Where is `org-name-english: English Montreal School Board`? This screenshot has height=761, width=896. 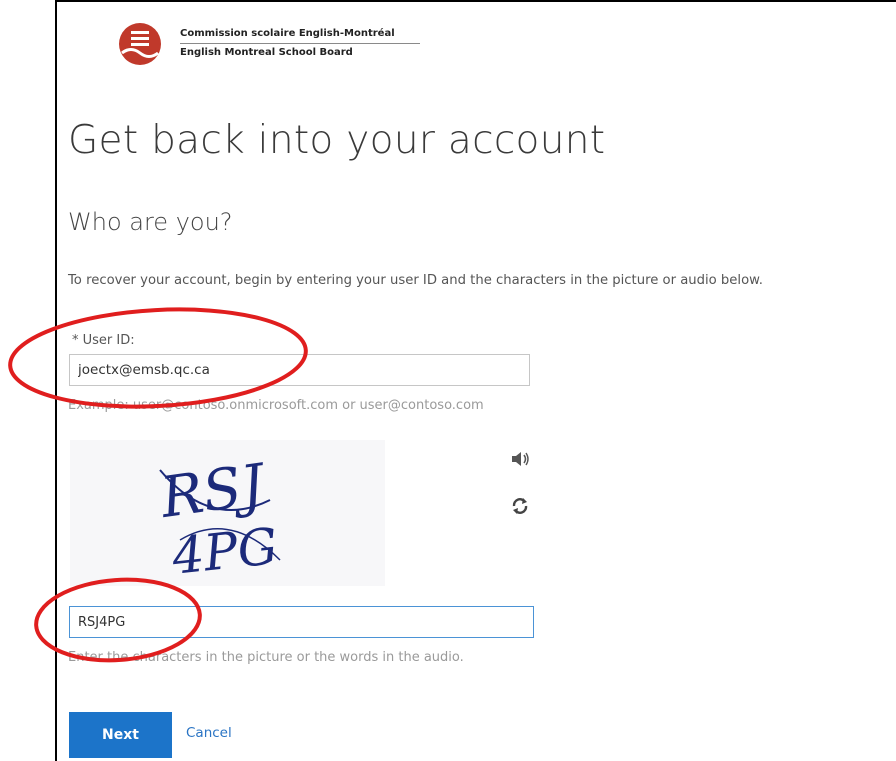
org-name-english: English Montreal School Board is located at coordinates (266, 52).